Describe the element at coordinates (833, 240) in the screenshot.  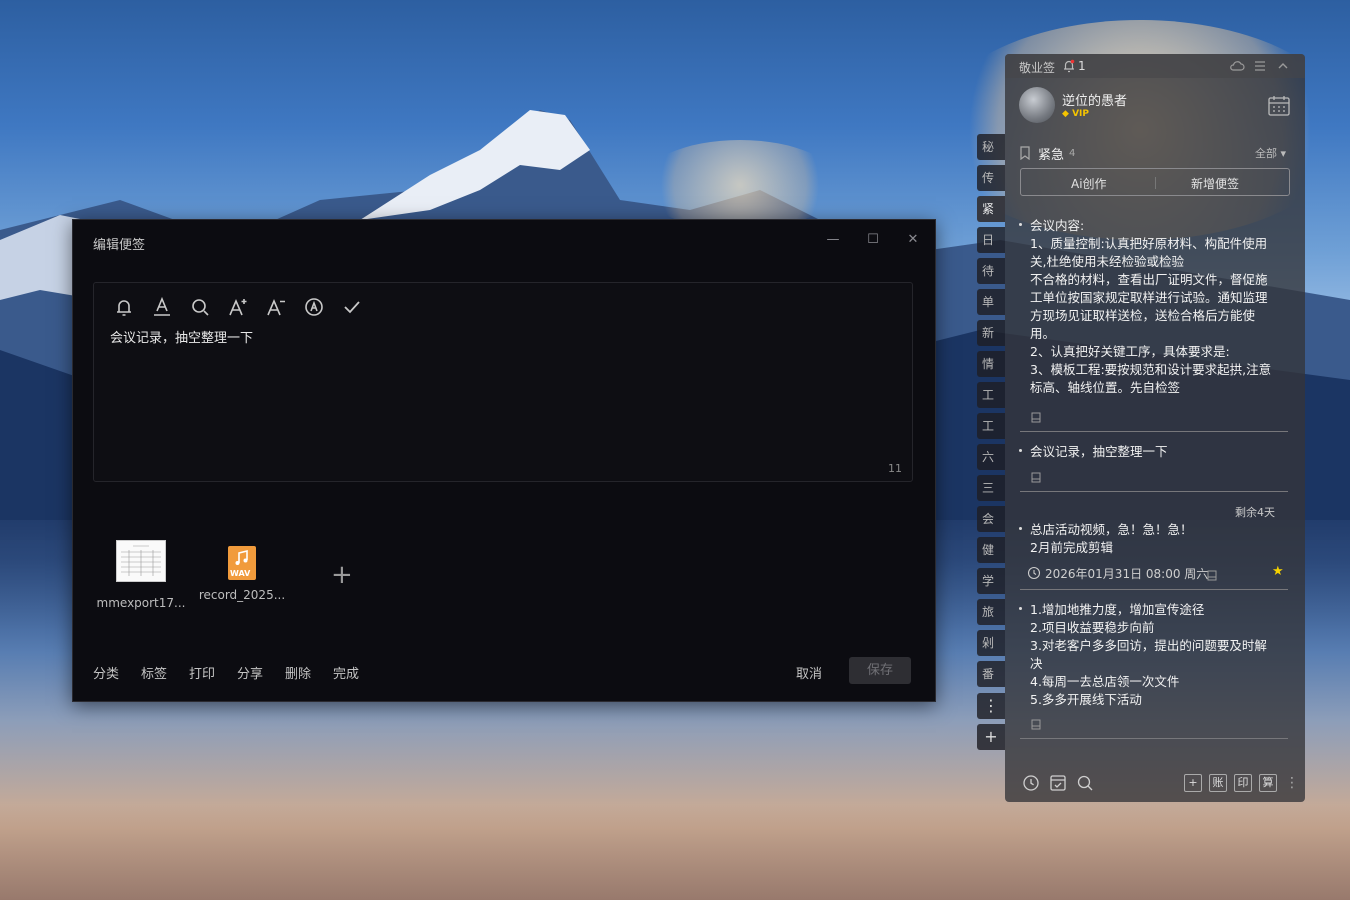
I see `minimize-button: —` at that location.